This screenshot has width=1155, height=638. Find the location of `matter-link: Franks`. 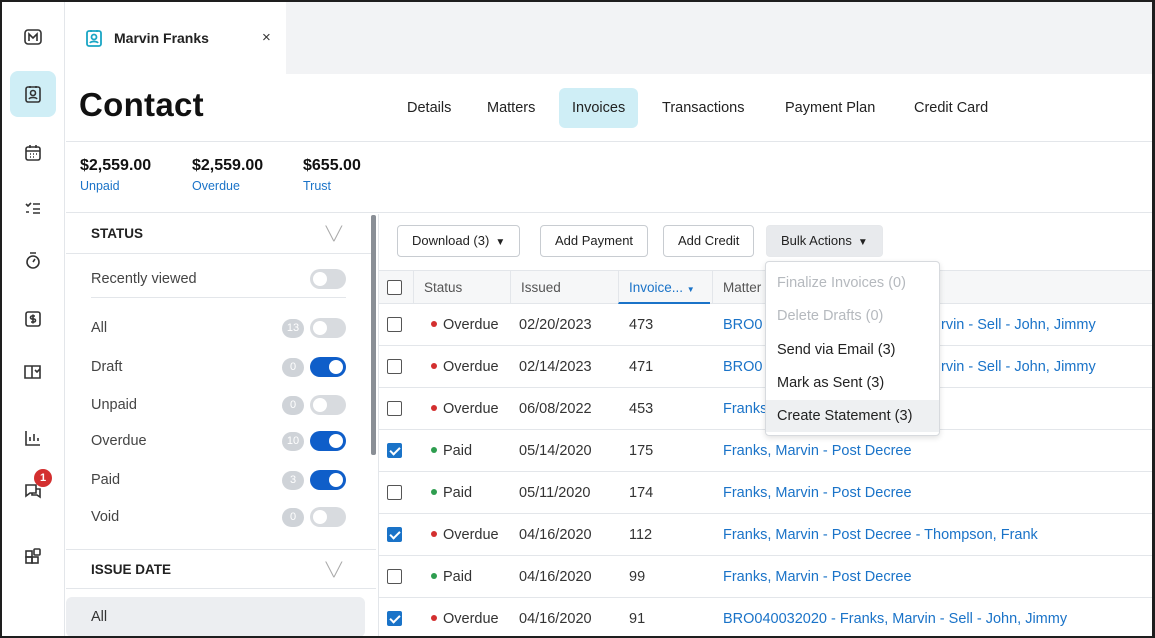

matter-link: Franks is located at coordinates (745, 409).